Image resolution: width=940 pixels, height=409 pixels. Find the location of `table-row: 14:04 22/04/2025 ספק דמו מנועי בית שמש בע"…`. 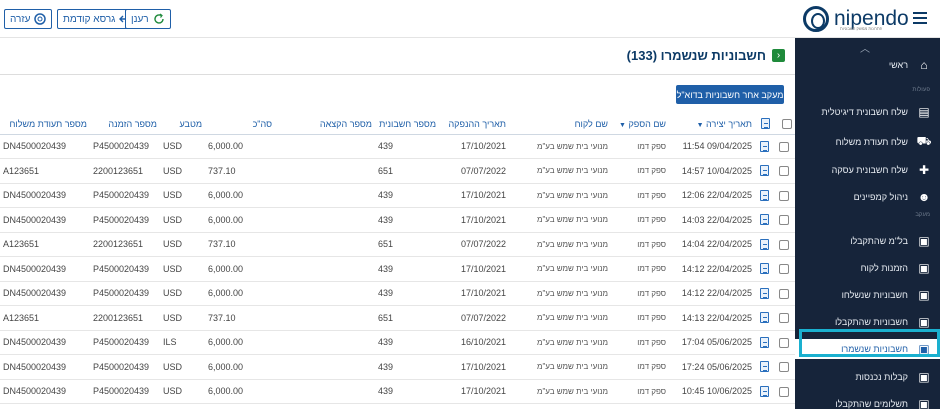

table-row: 14:04 22/04/2025 ספק דמו מנועי בית שמש בע"… is located at coordinates (397, 244).